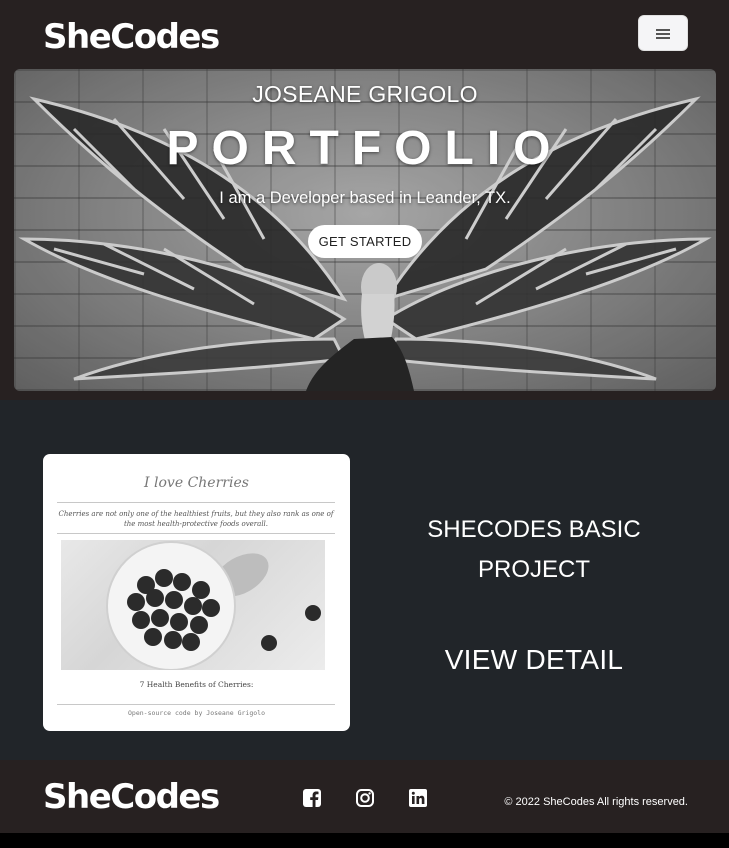 This screenshot has height=848, width=729. I want to click on view-detail-link: VIEW DETAIL, so click(534, 660).